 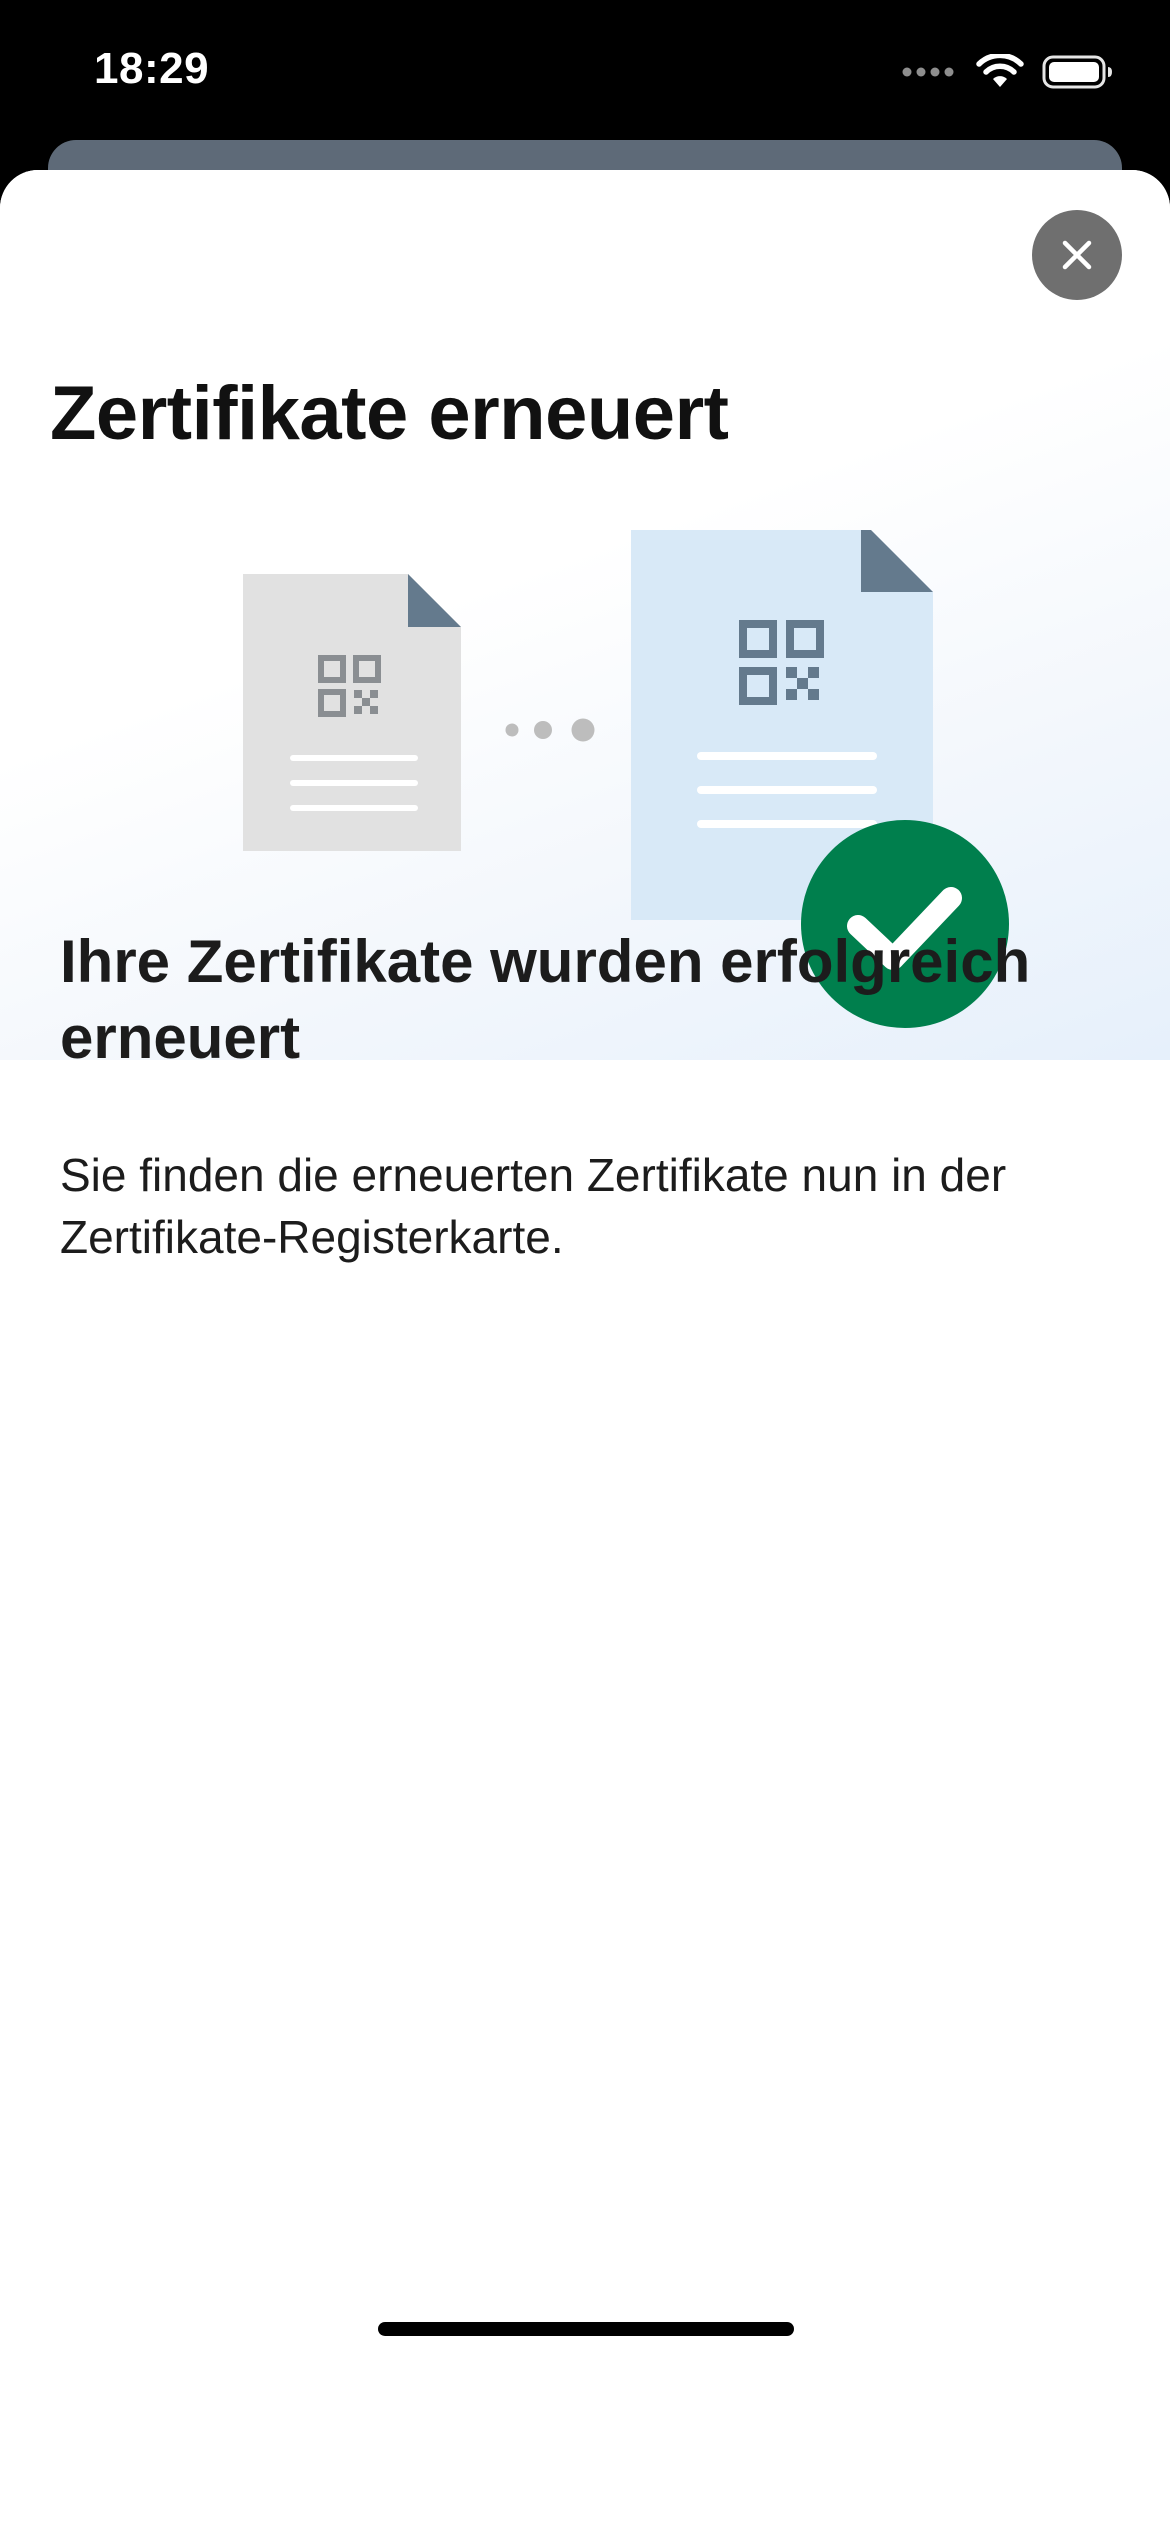 I want to click on wifi-icon, so click(x=1000, y=70).